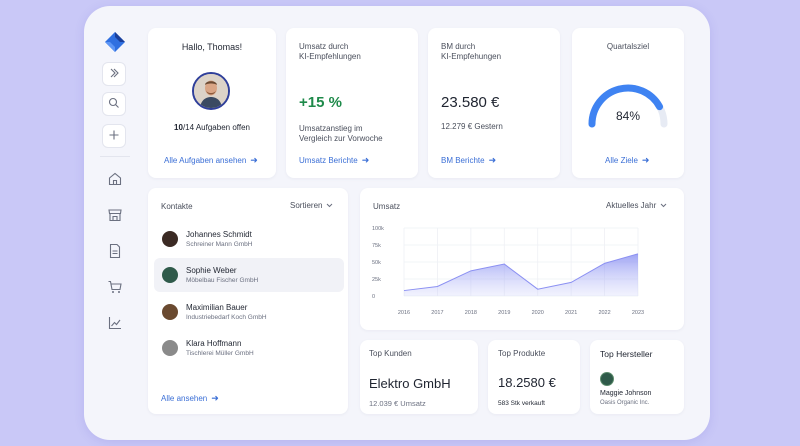  I want to click on home-icon, so click(115, 179).